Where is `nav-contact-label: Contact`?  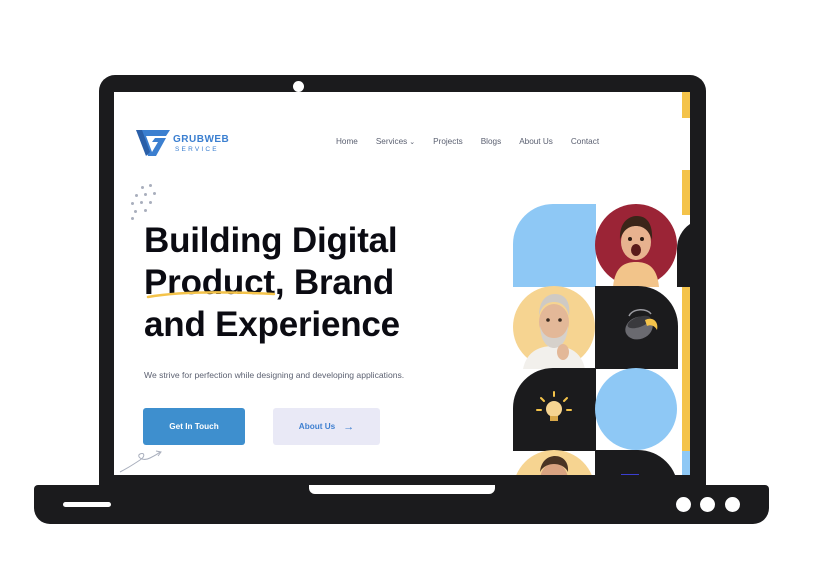 nav-contact-label: Contact is located at coordinates (585, 141).